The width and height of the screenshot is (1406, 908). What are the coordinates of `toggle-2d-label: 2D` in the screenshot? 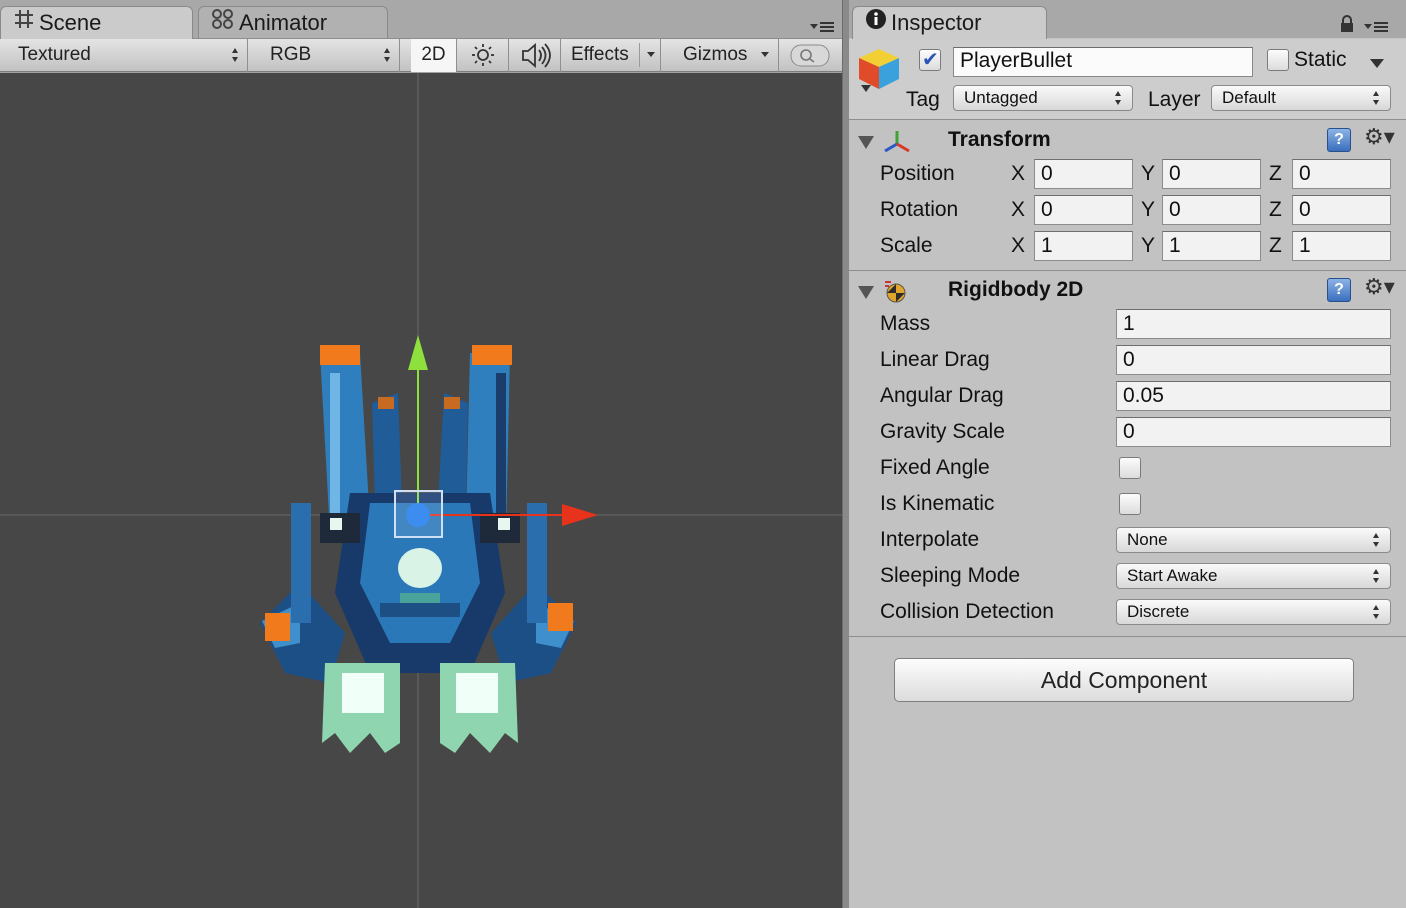 It's located at (433, 54).